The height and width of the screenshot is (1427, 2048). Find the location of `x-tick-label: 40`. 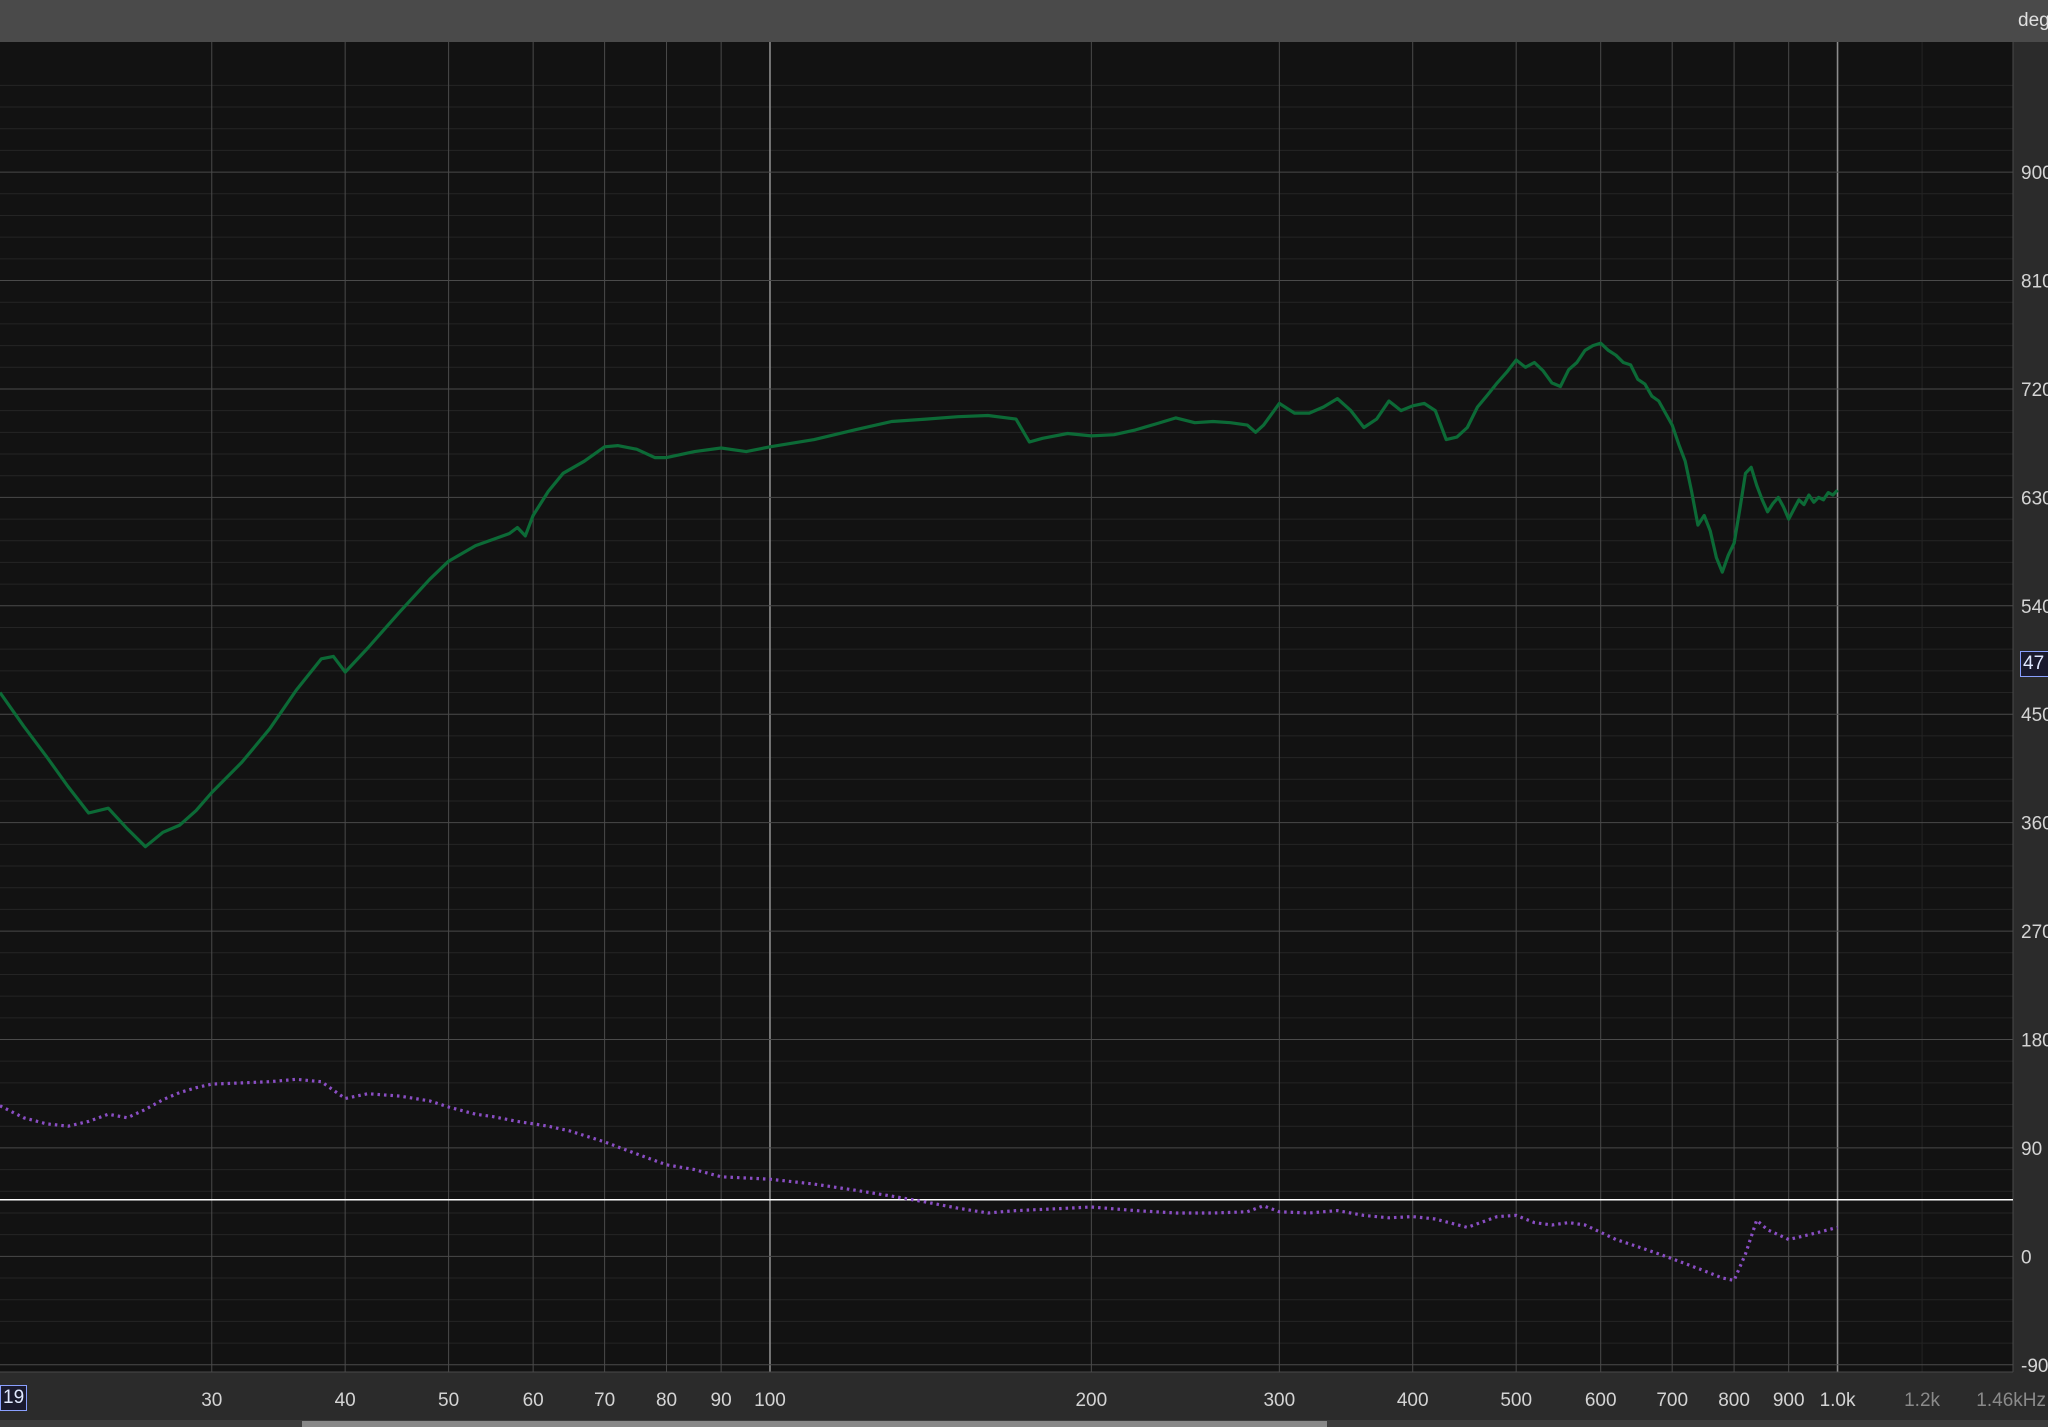

x-tick-label: 40 is located at coordinates (345, 1400).